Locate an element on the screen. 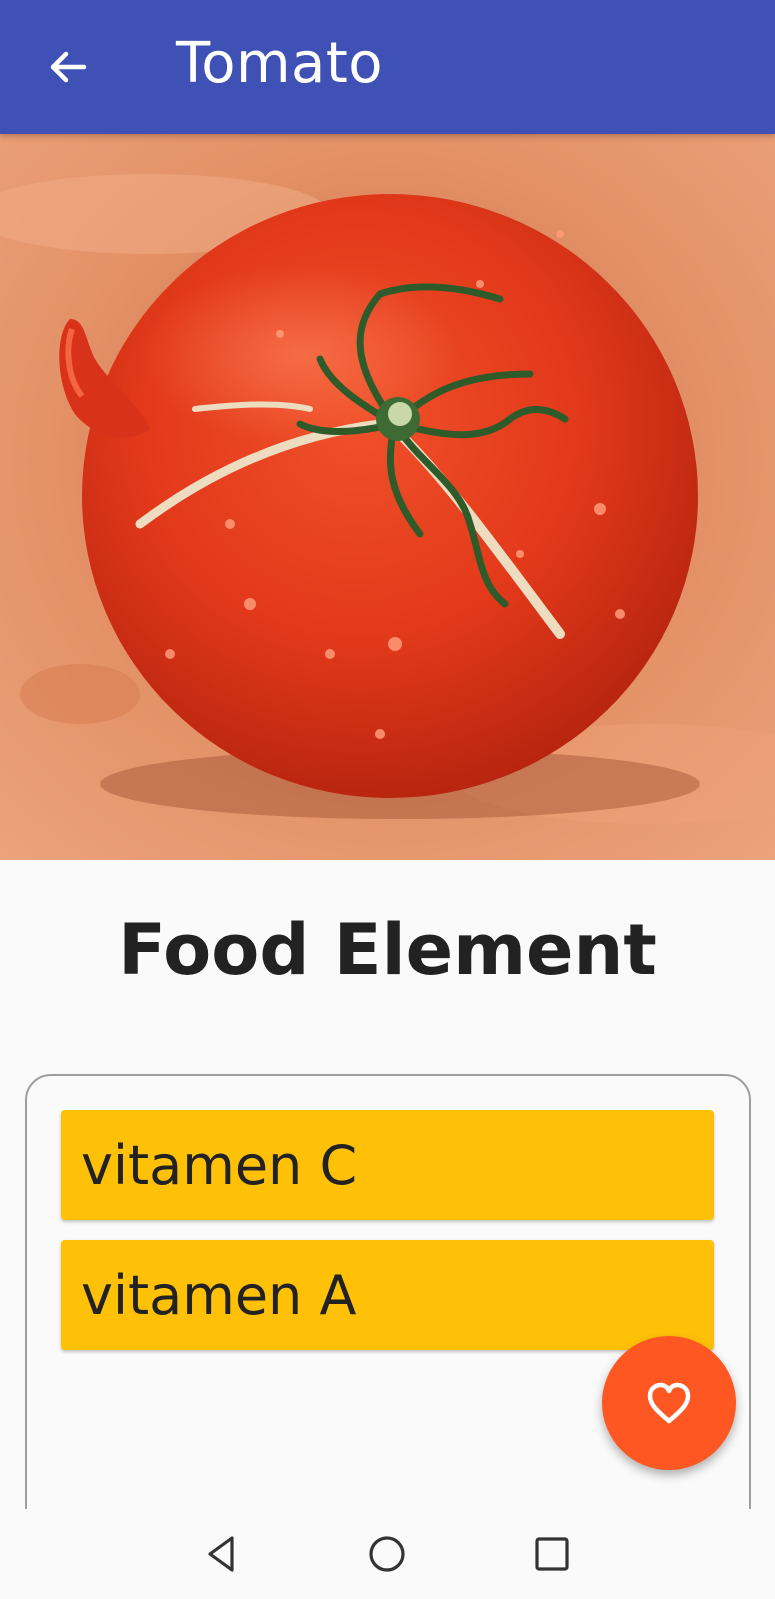 Image resolution: width=775 pixels, height=1599 pixels. nav-back-button is located at coordinates (222, 1554).